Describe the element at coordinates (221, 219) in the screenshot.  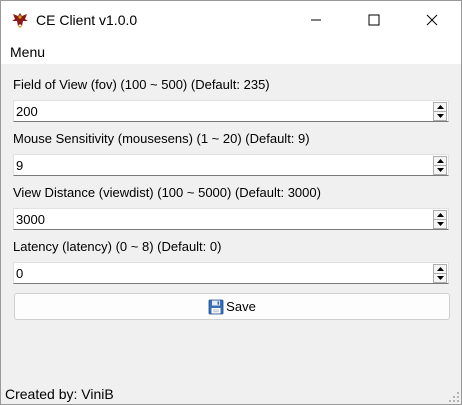
I see `viewdist-input` at that location.